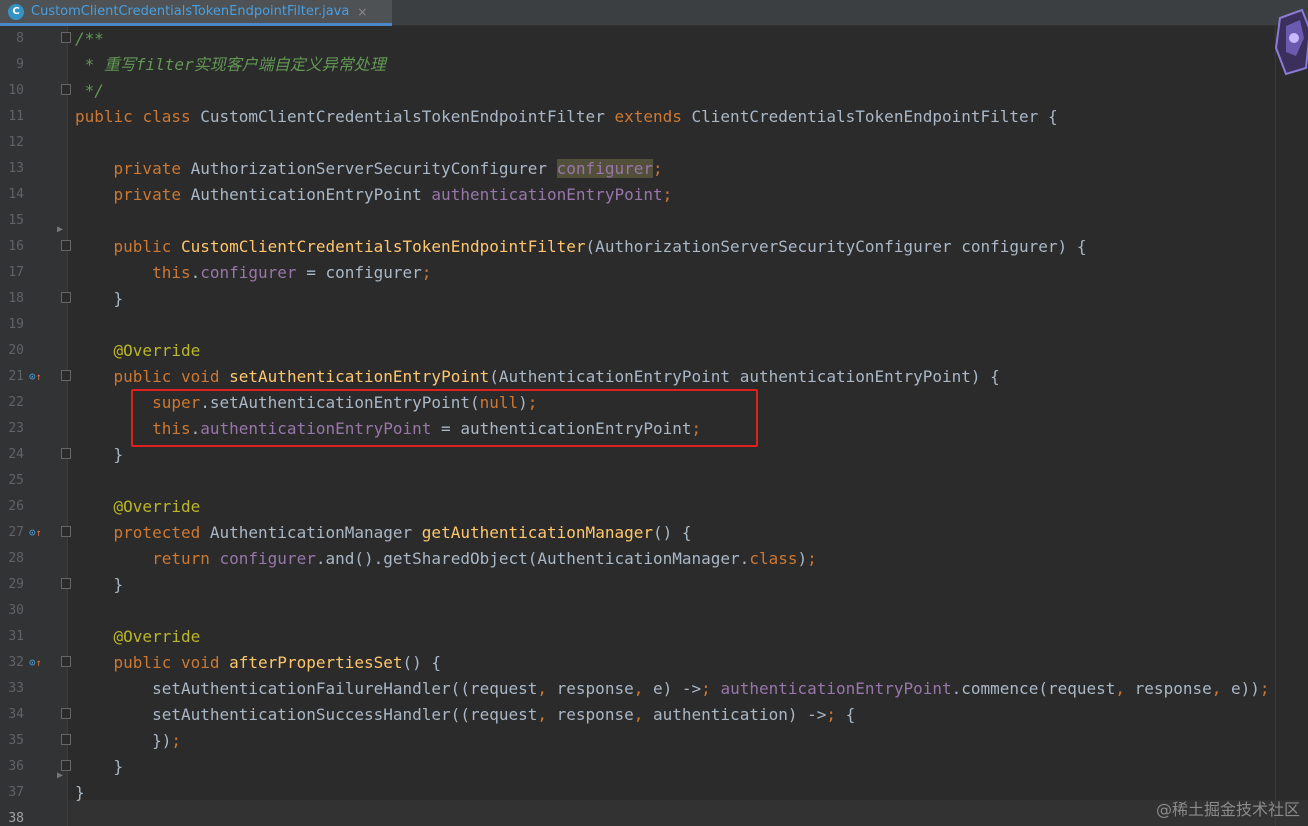  Describe the element at coordinates (16, 584) in the screenshot. I see `line-number: 29` at that location.